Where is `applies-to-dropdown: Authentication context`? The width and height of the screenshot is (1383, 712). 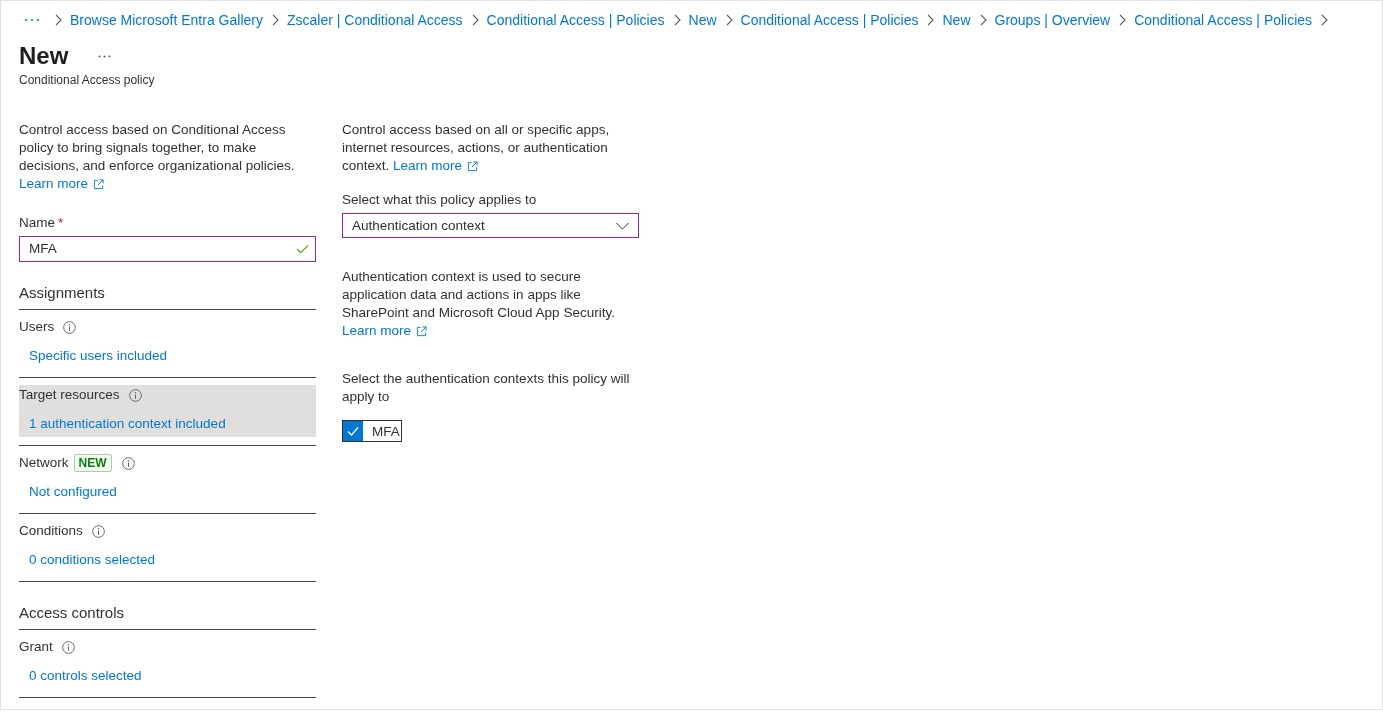 applies-to-dropdown: Authentication context is located at coordinates (490, 225).